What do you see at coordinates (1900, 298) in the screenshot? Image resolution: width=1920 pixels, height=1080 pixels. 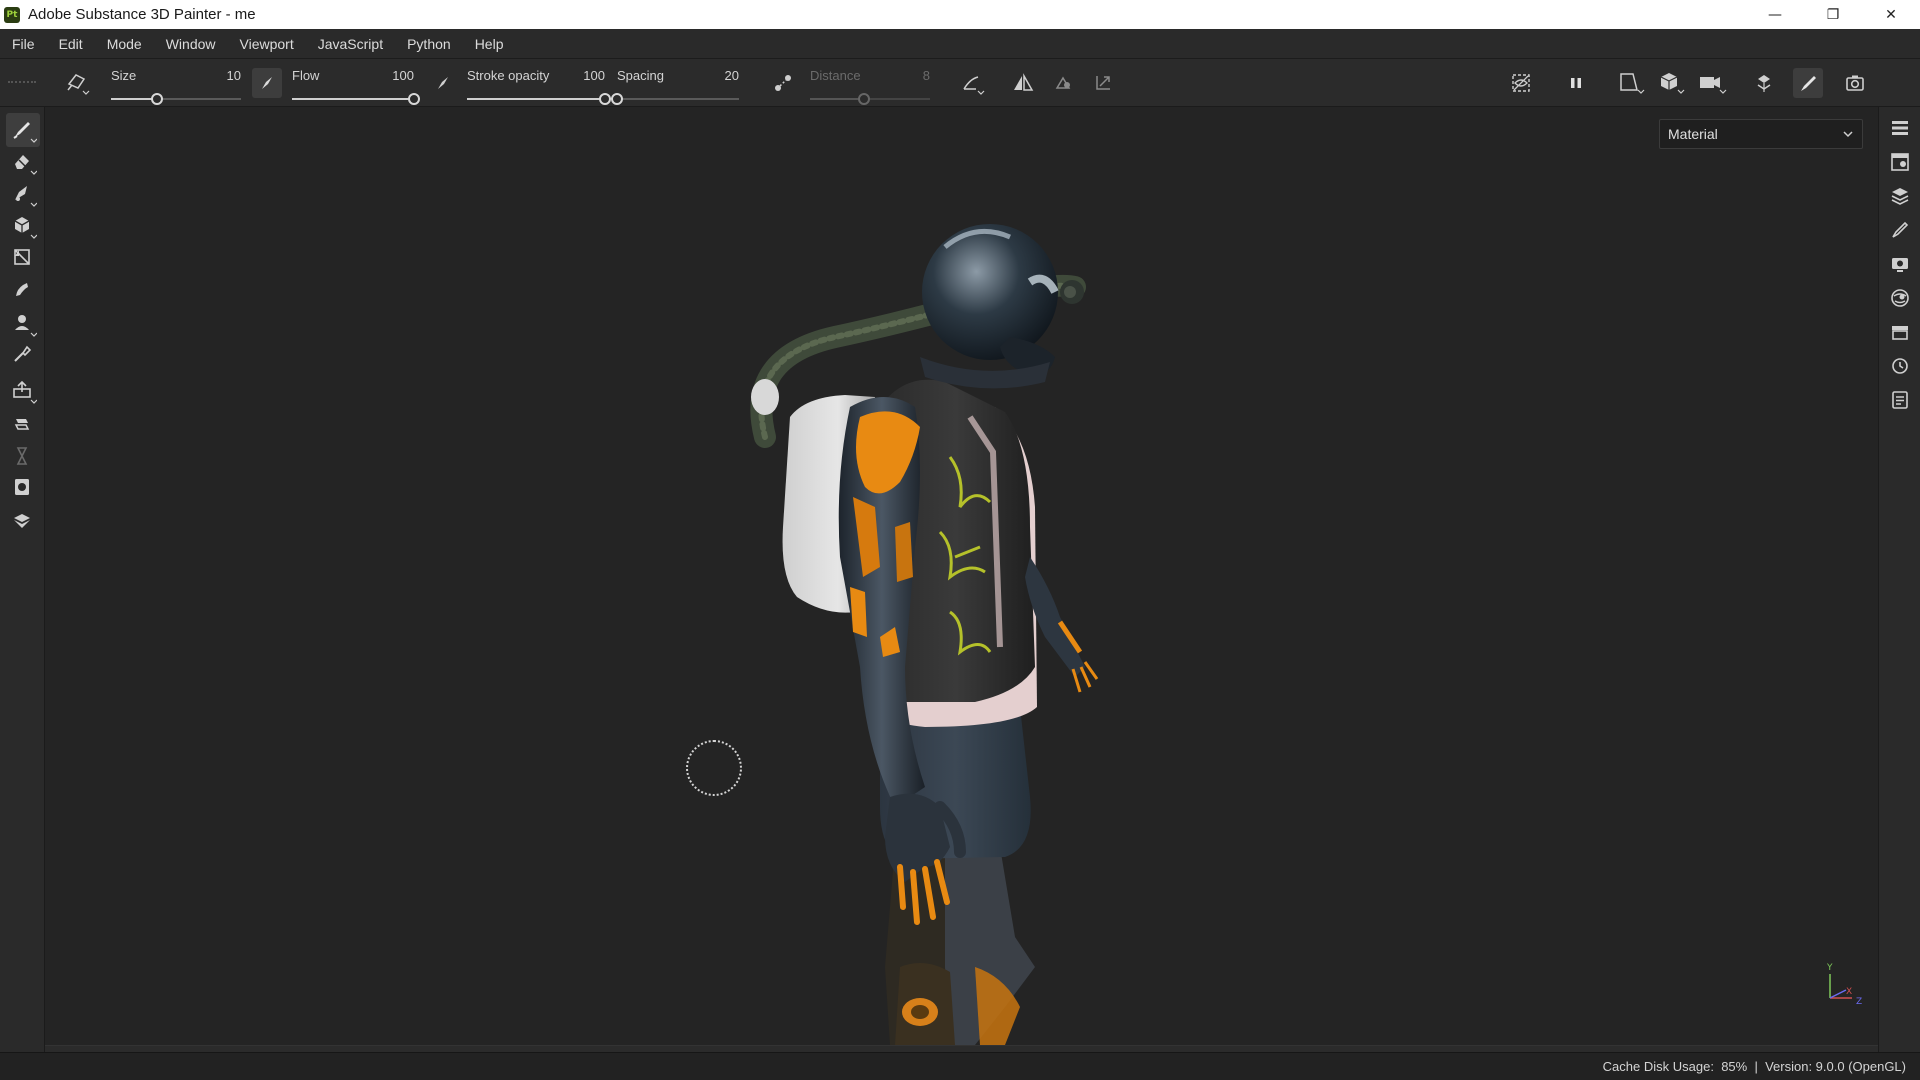 I see `environment-icon` at bounding box center [1900, 298].